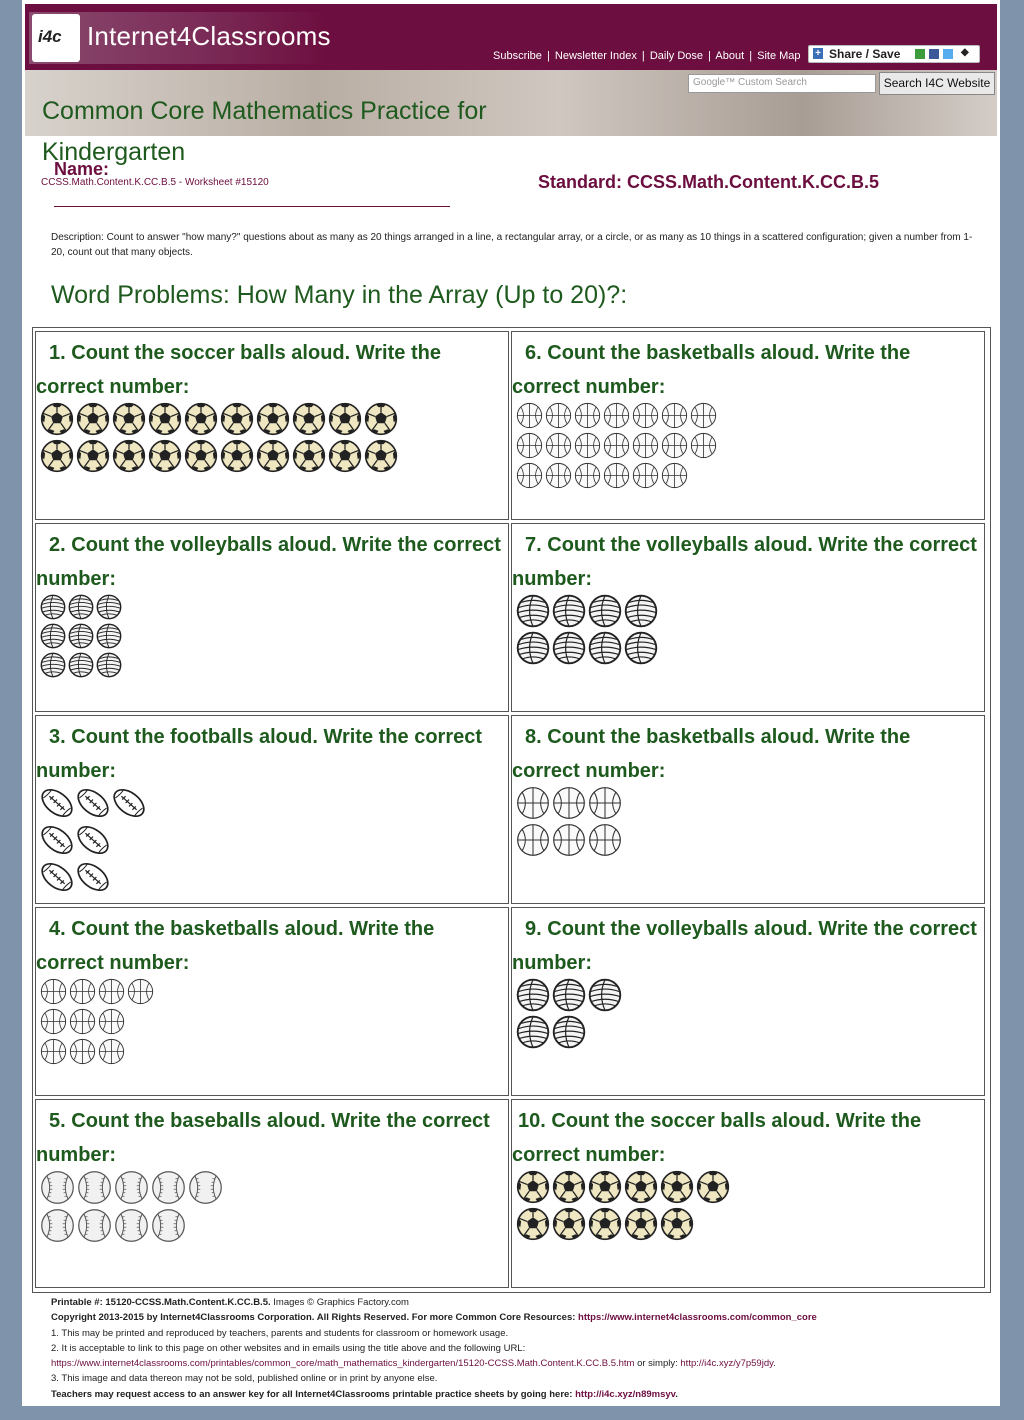 The image size is (1024, 1420). I want to click on baseball-ball-icon, so click(131, 1187).